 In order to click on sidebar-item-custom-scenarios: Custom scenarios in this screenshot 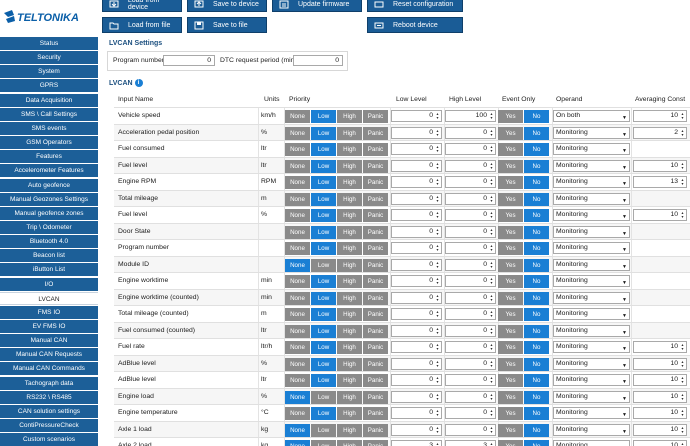, I will do `click(49, 439)`.